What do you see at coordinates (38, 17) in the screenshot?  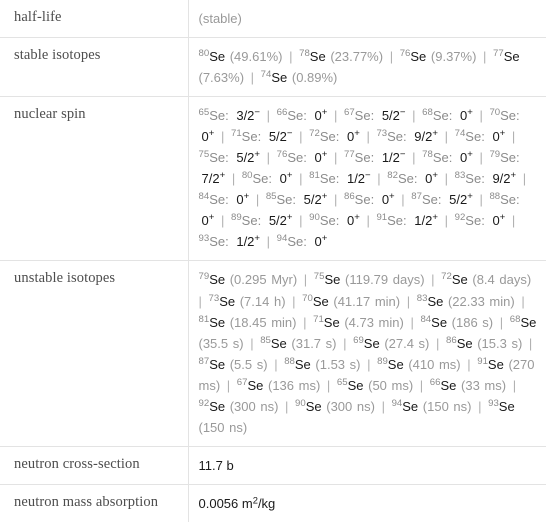 I see `row-label-half-life: half-life` at bounding box center [38, 17].